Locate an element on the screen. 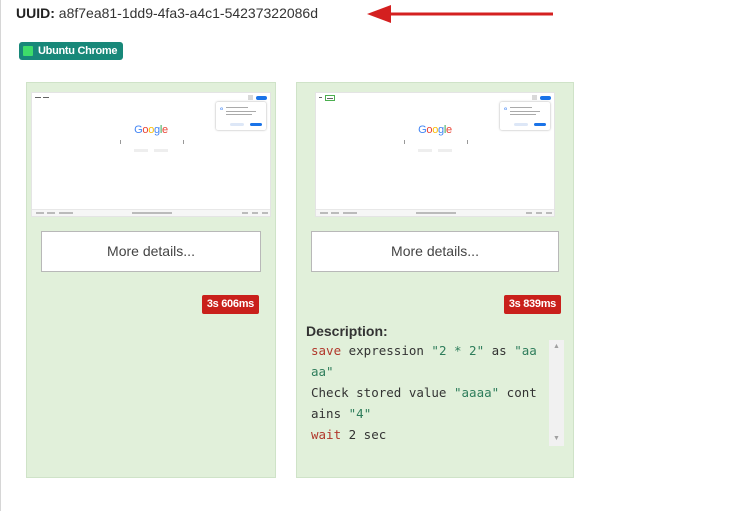 The image size is (755, 511). screenshot-thumbnail: ▬ ▬▬ G Google is located at coordinates (435, 154).